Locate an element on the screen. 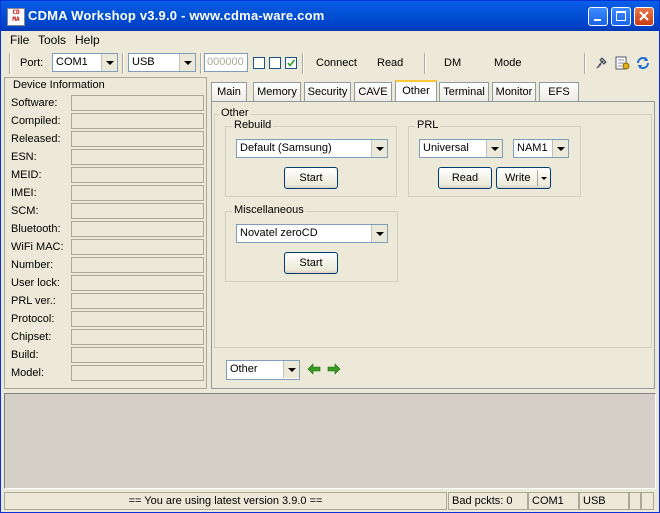 The image size is (660, 513). misc-start-button: Start is located at coordinates (311, 263).